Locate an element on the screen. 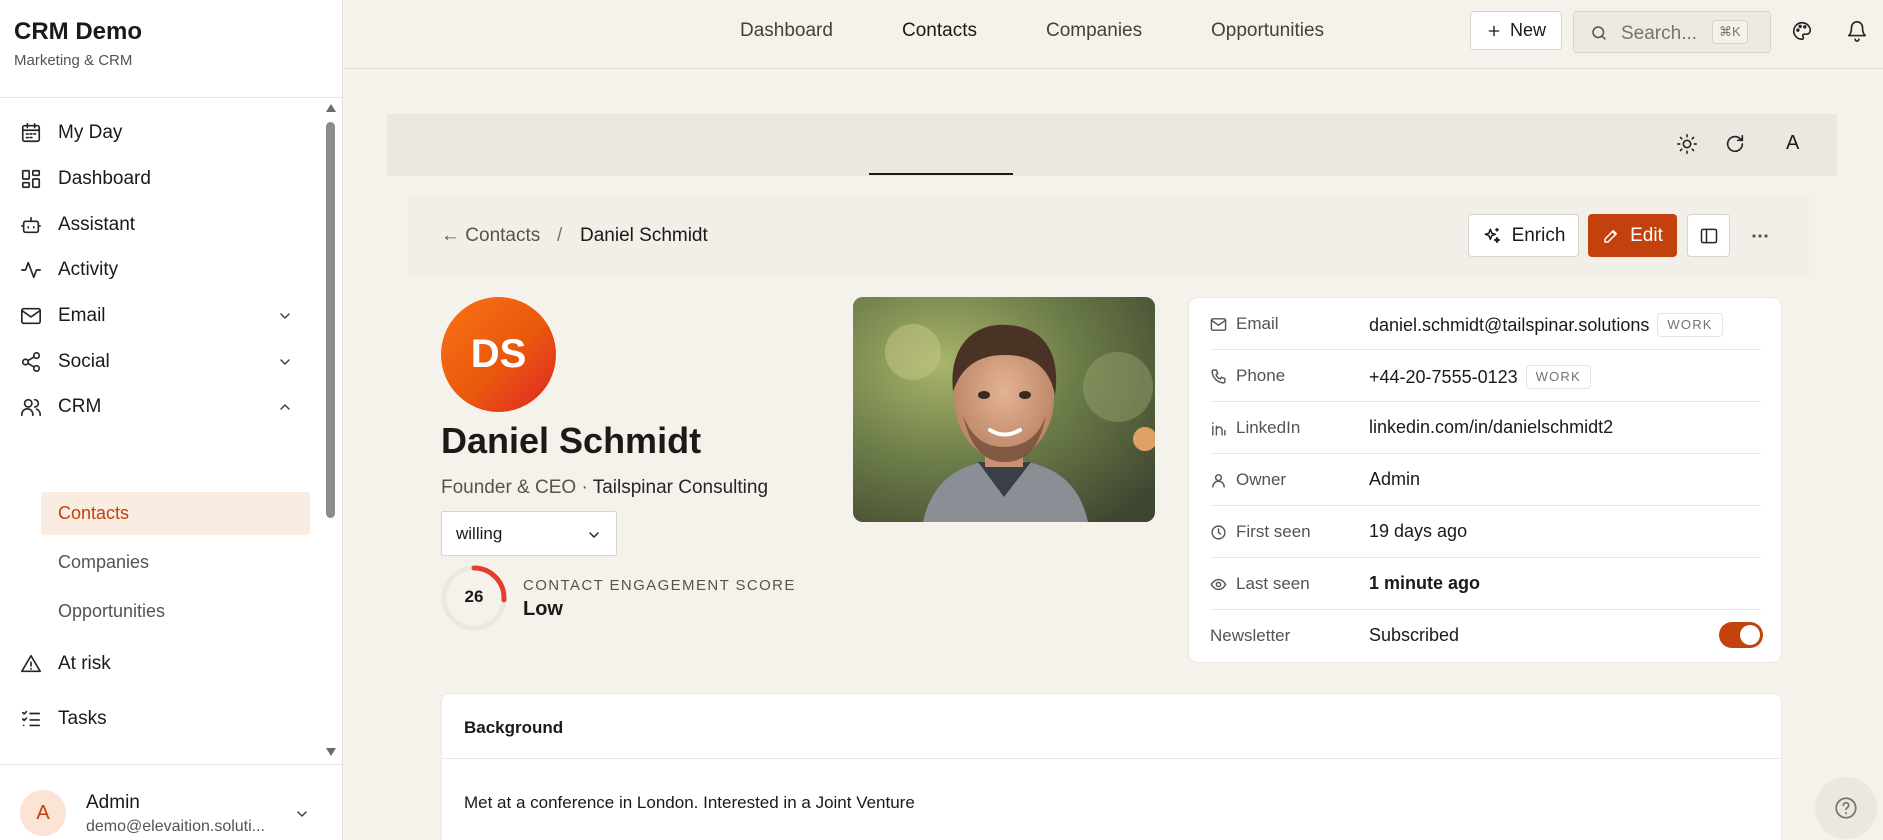  search-shortcut: ⌘K is located at coordinates (1730, 32).